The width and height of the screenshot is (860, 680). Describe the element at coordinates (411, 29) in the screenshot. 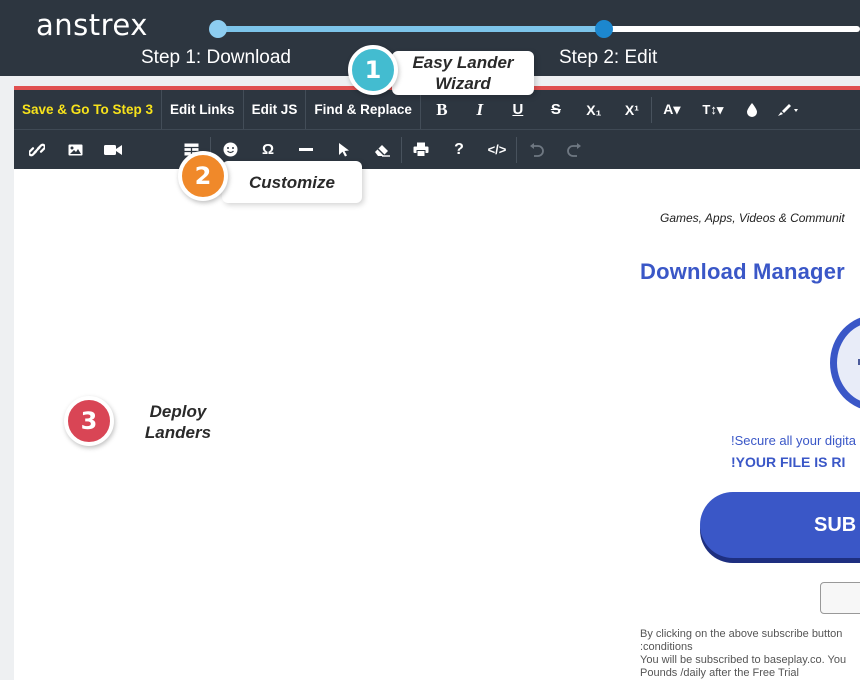

I see `wizard-progress-fill` at that location.